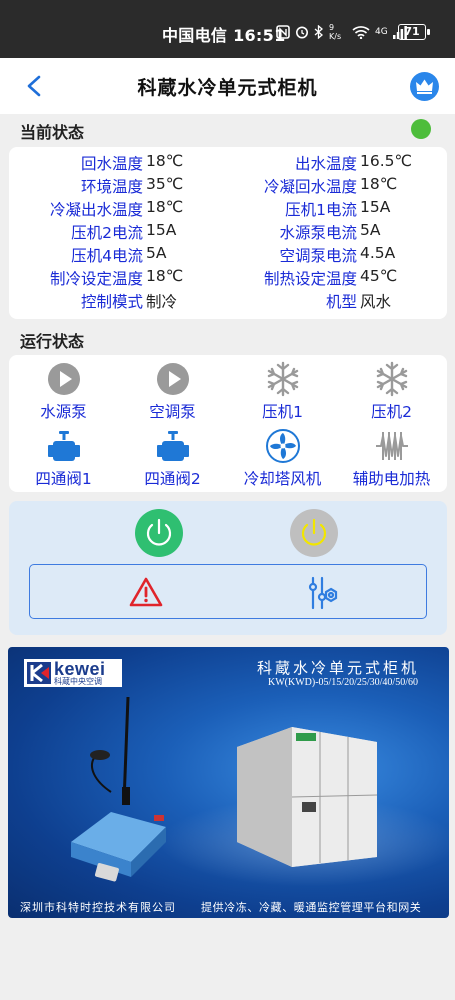  Describe the element at coordinates (310, 187) in the screenshot. I see `param-label: 冷凝回水温度` at that location.